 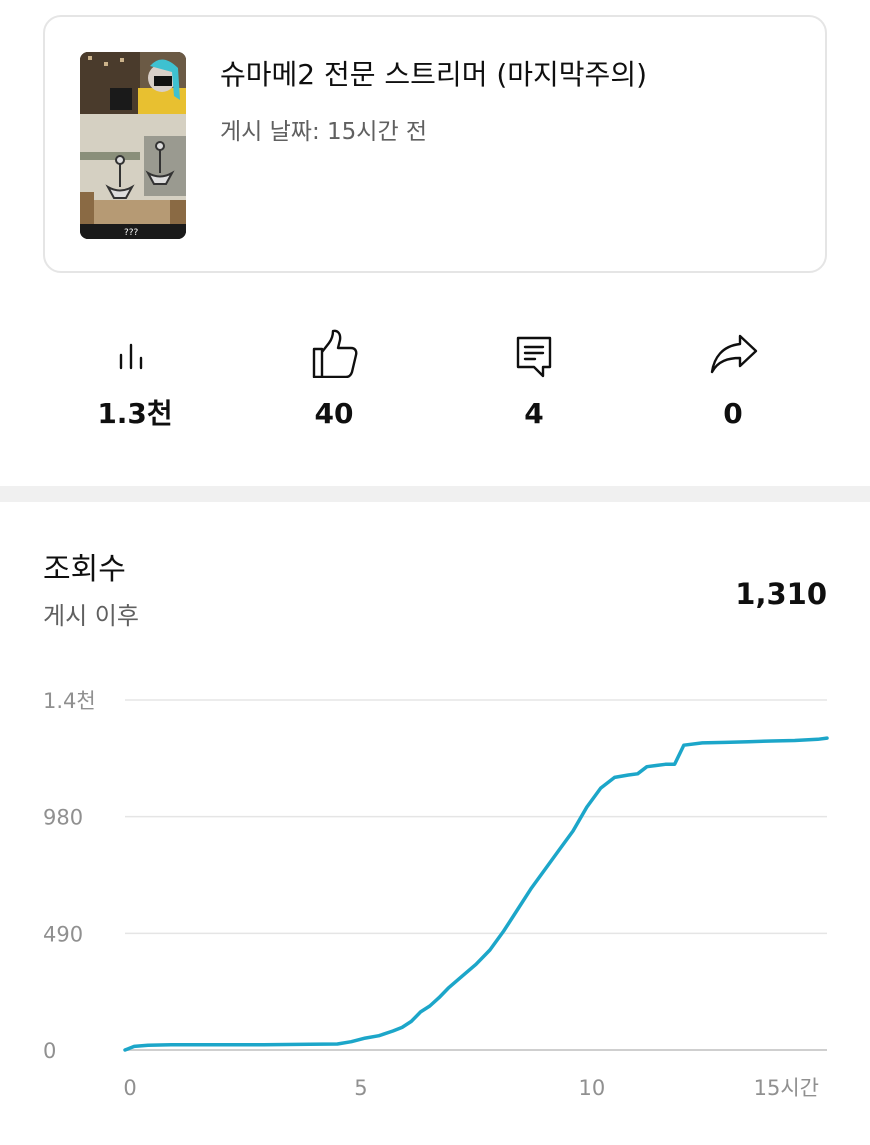 What do you see at coordinates (49, 1051) in the screenshot?
I see `y-tick-label: 0` at bounding box center [49, 1051].